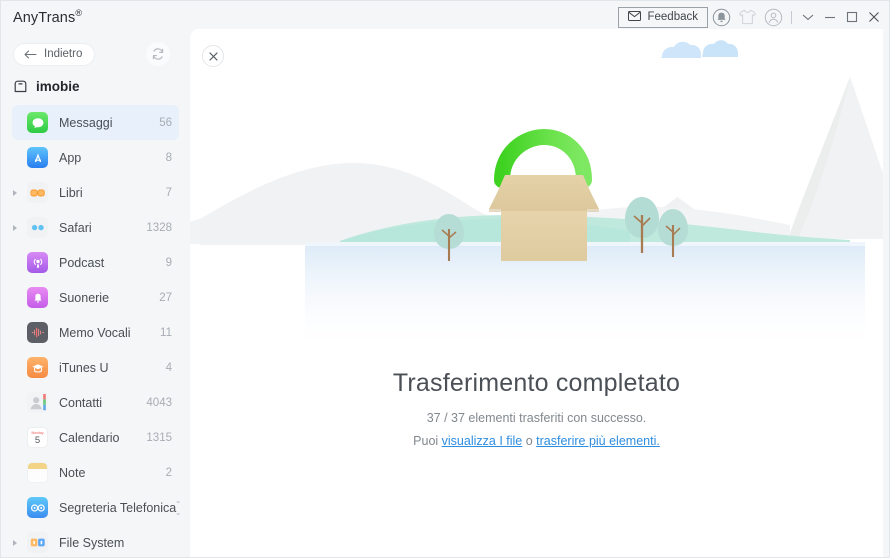 Image resolution: width=890 pixels, height=558 pixels. I want to click on sidebar-item-count: 8, so click(168, 157).